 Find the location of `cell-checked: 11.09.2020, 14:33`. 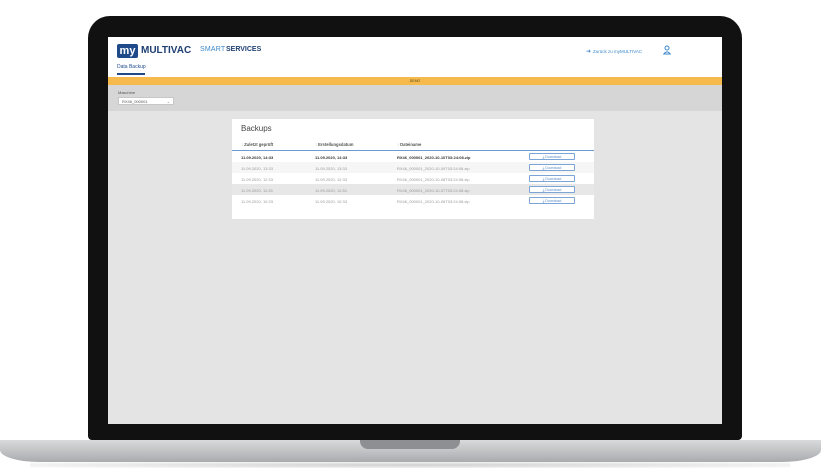

cell-checked: 11.09.2020, 14:33 is located at coordinates (257, 157).